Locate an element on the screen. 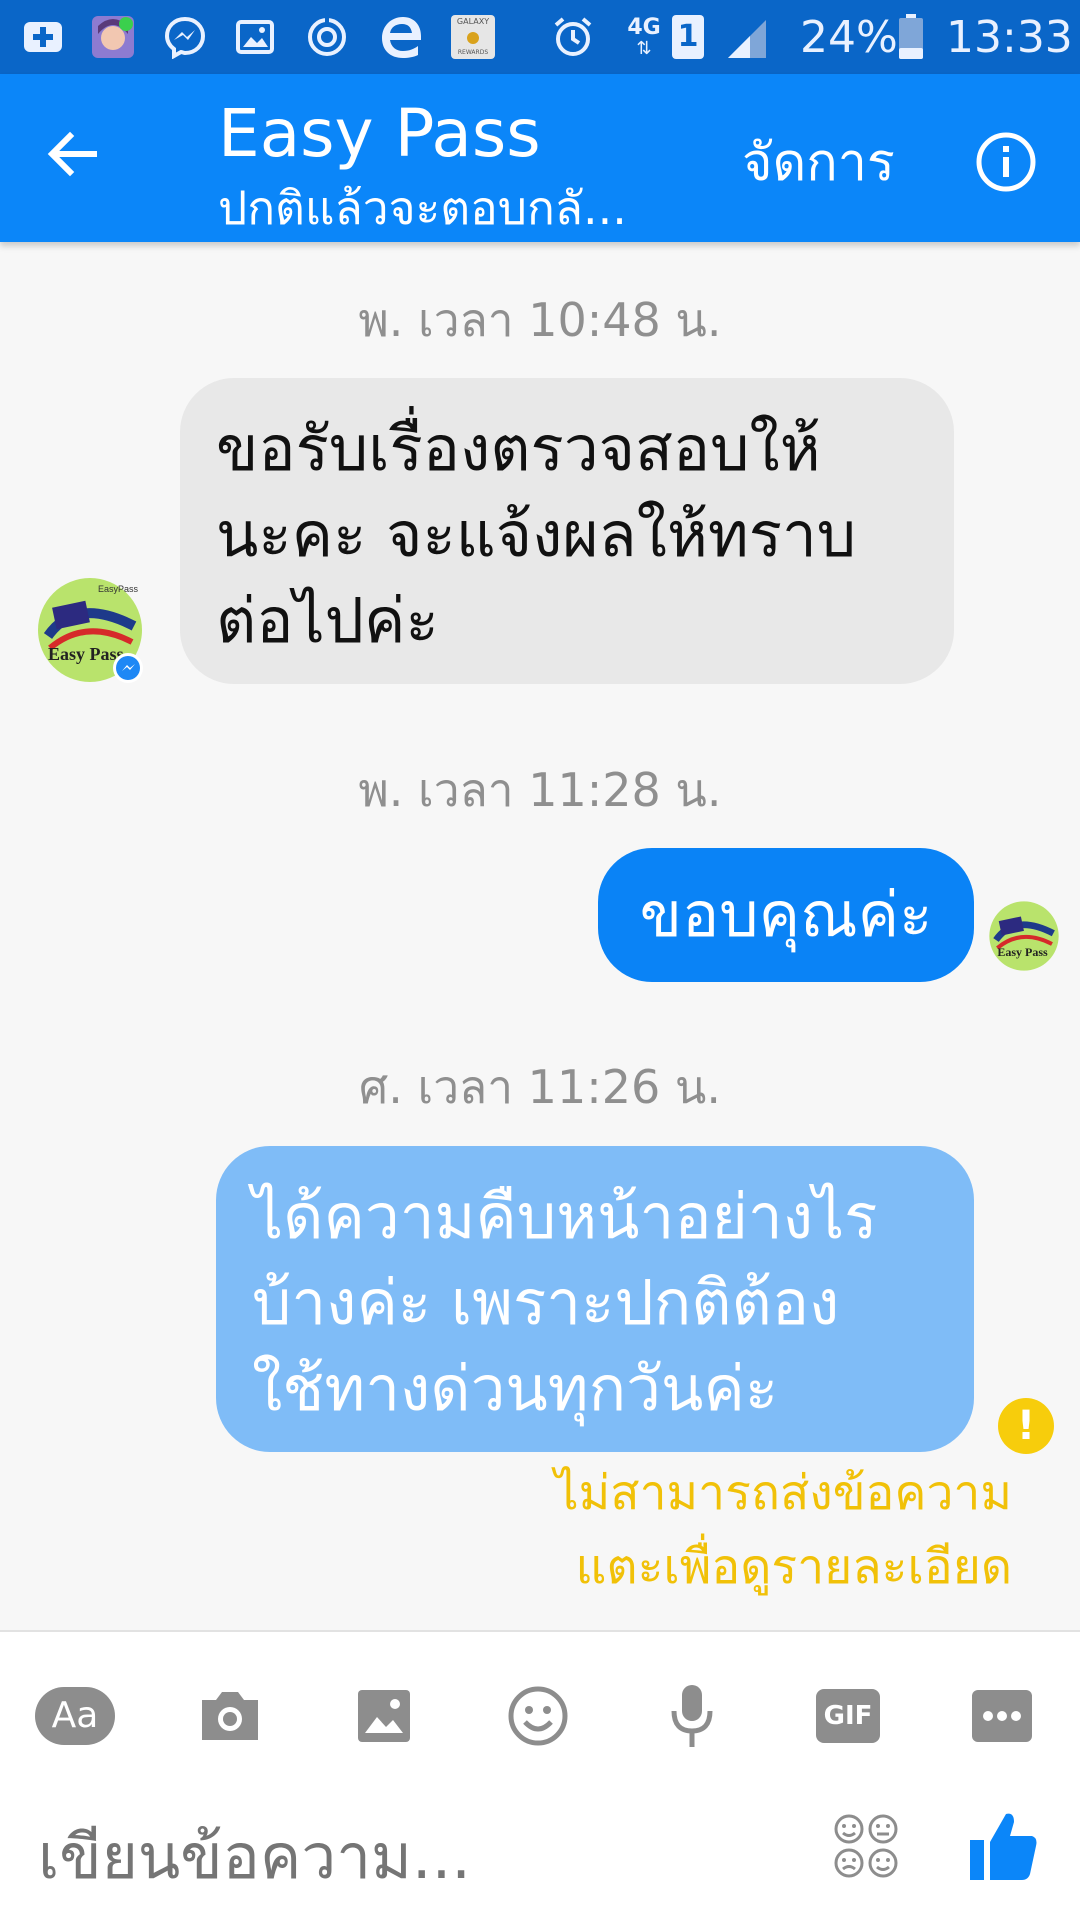 The image size is (1080, 1920). outgoing-message-bubble: ขอบคุณค่ะ is located at coordinates (786, 915).